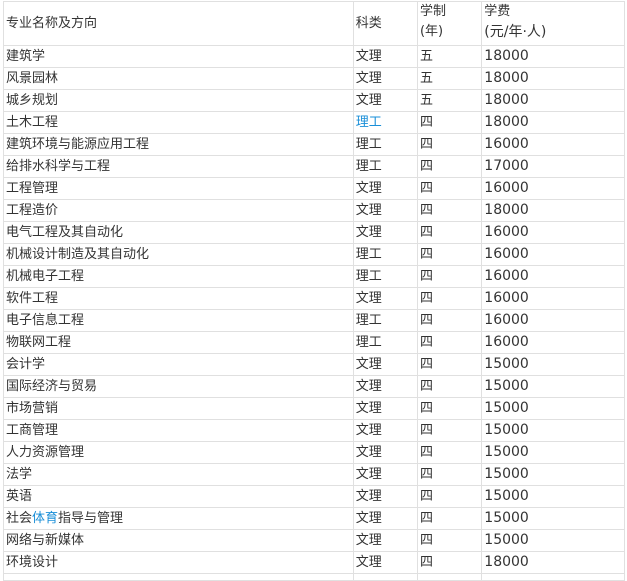 This screenshot has height=581, width=627. Describe the element at coordinates (178, 430) in the screenshot. I see `major-name: 工商管理` at that location.